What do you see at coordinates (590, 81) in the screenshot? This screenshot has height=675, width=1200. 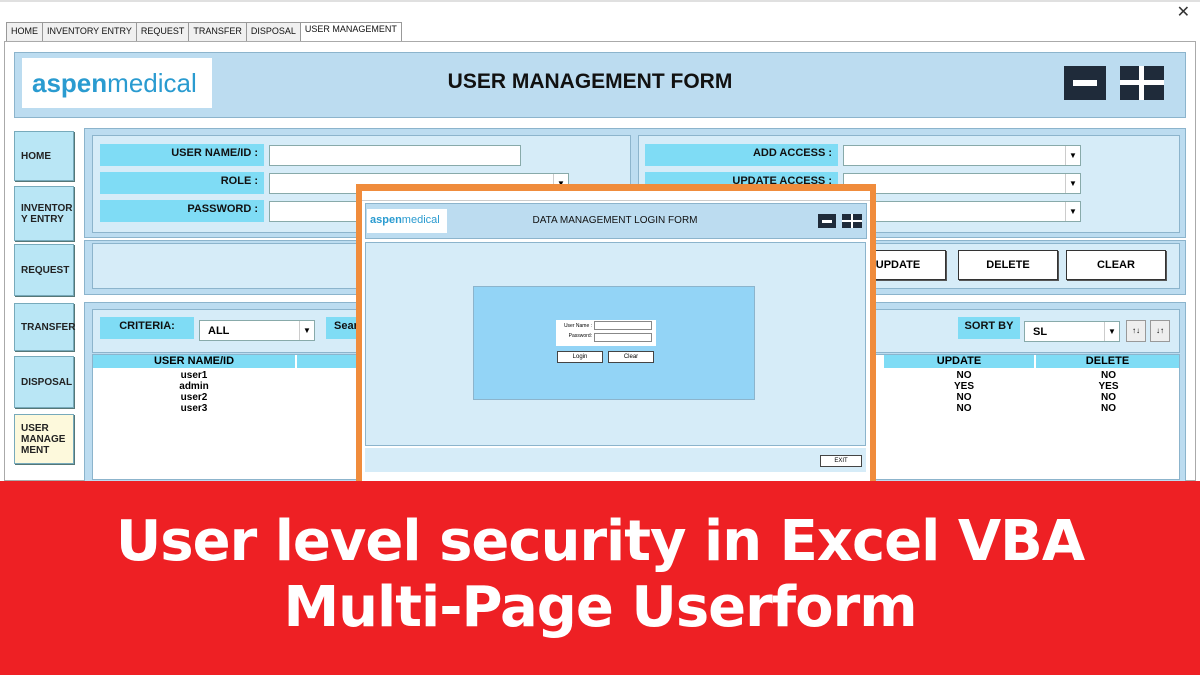 I see `page-title: USER MANAGEMENT FORM` at bounding box center [590, 81].